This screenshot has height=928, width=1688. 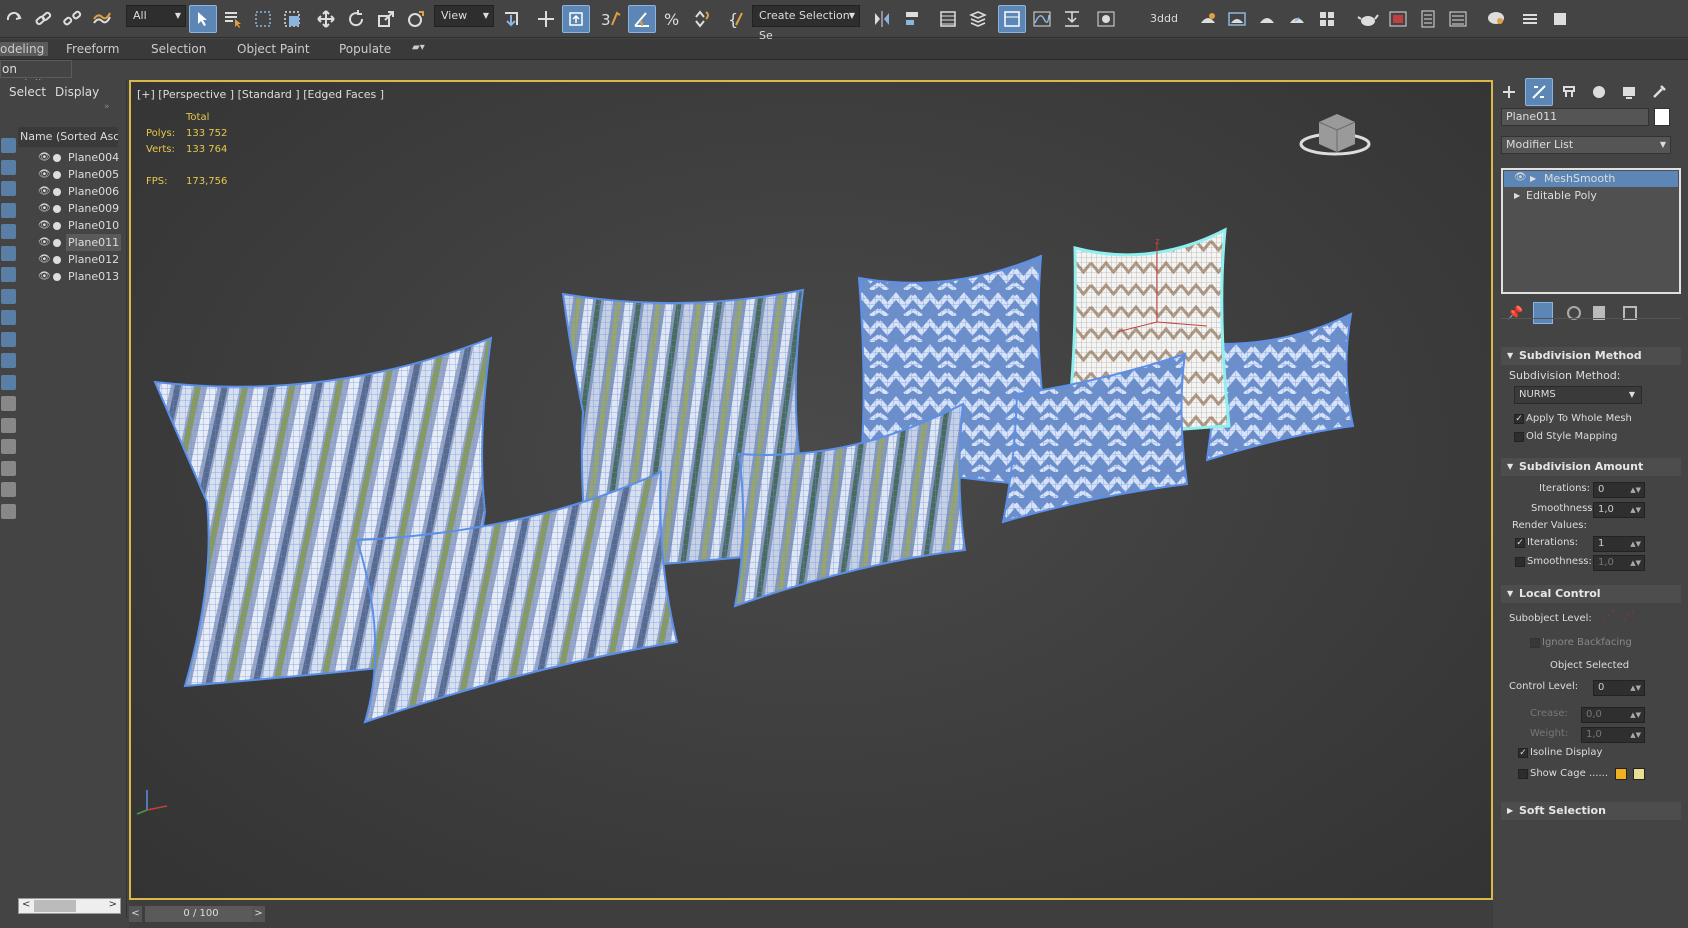 I want to click on tab-selection: Selection, so click(x=178, y=49).